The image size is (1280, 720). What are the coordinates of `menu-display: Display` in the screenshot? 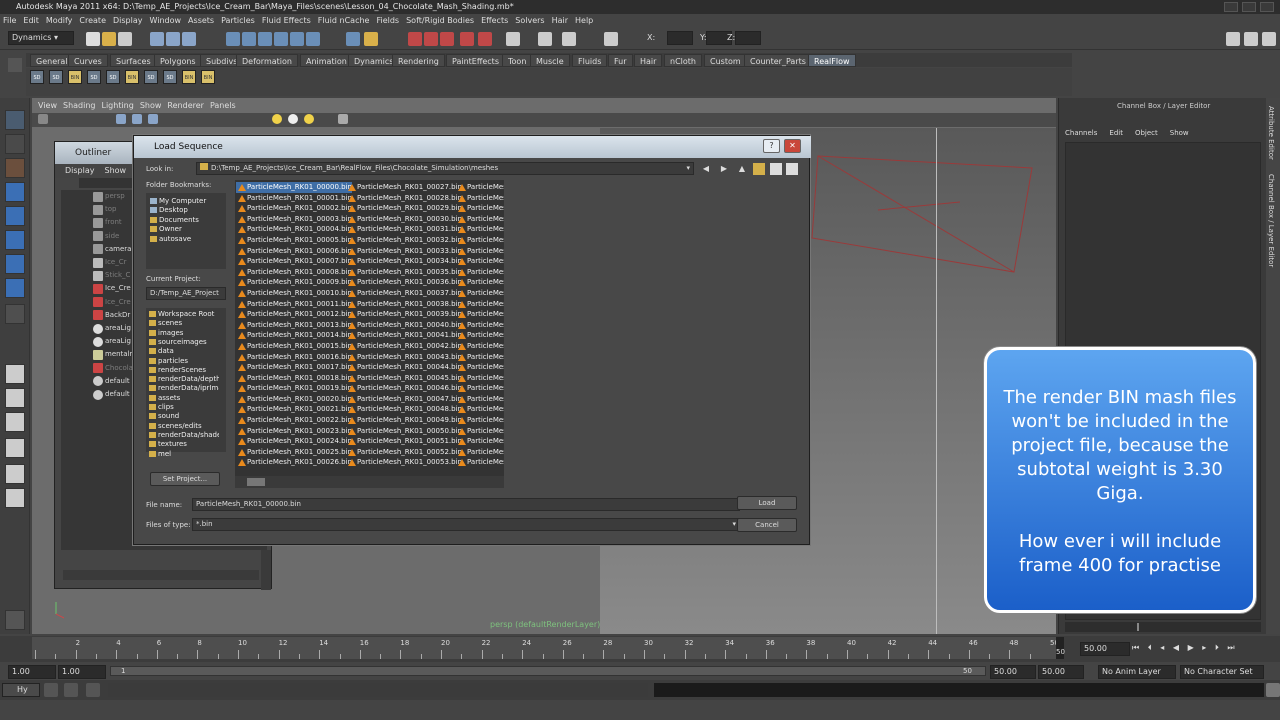 It's located at (128, 20).